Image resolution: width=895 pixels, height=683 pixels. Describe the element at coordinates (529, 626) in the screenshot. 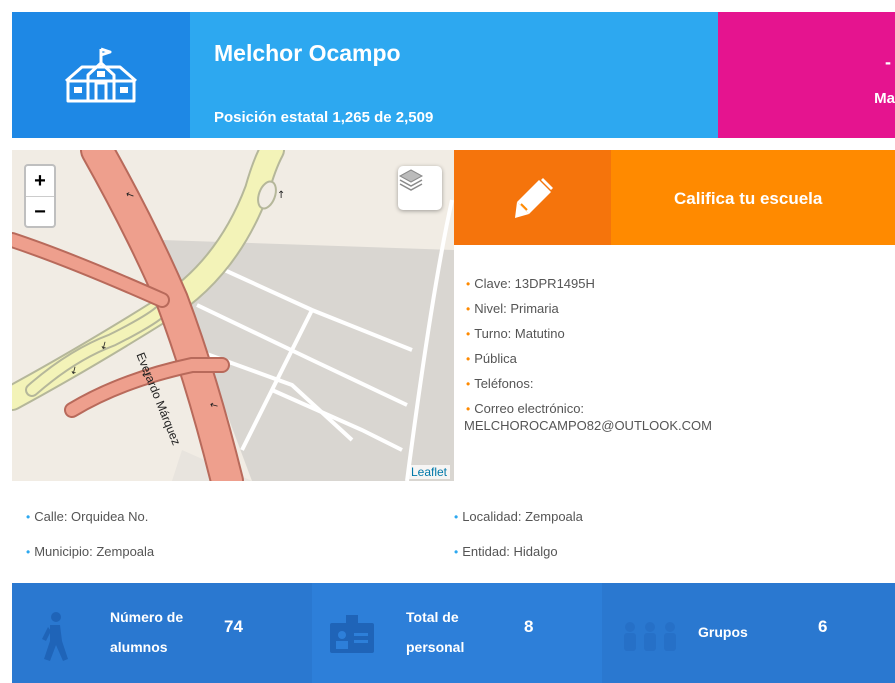

I see `stat-personal-value: 8` at that location.